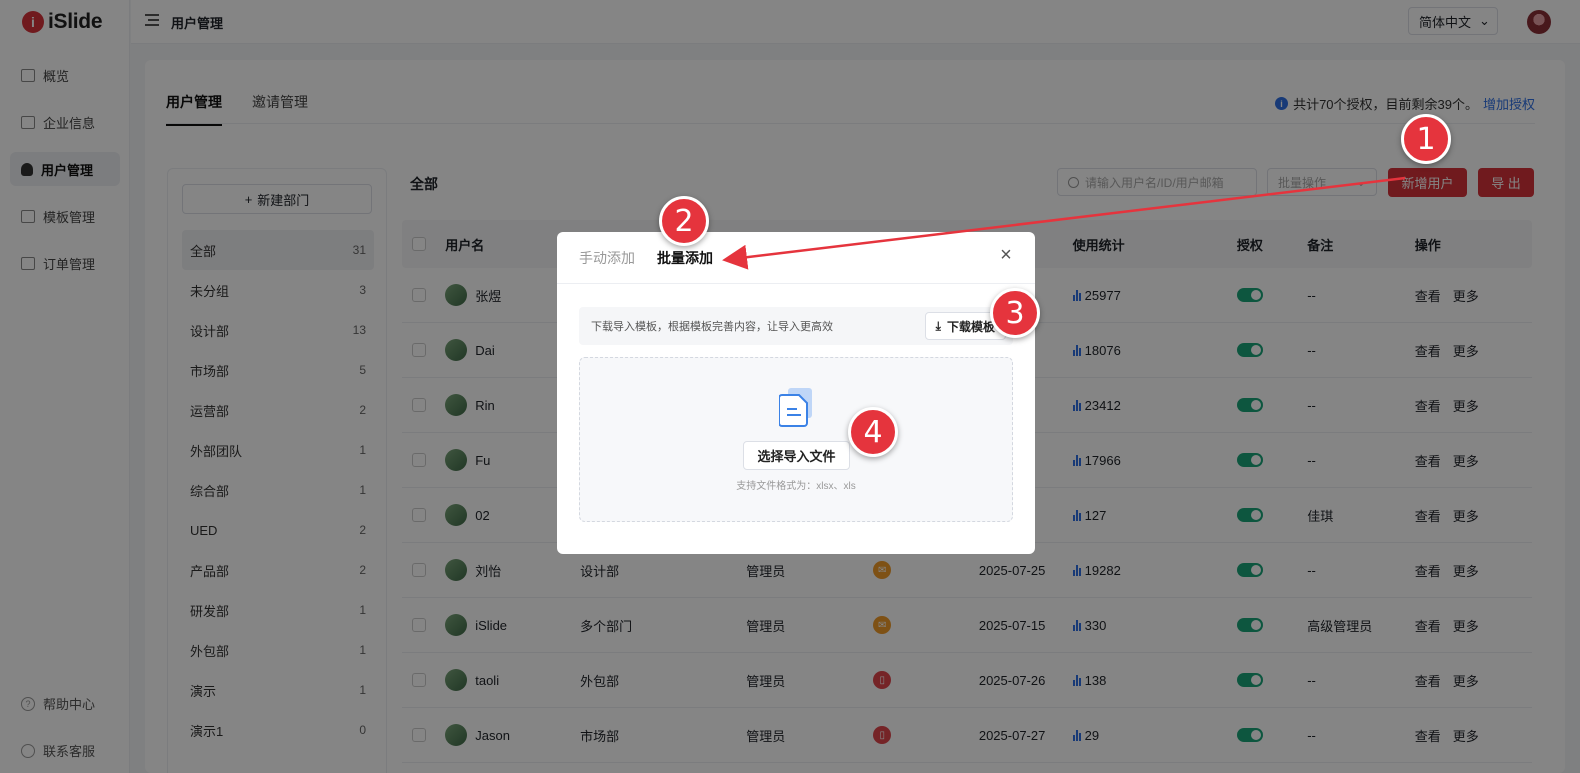 Image resolution: width=1580 pixels, height=773 pixels. What do you see at coordinates (607, 258) in the screenshot?
I see `tab-manual-add: 手动添加` at bounding box center [607, 258].